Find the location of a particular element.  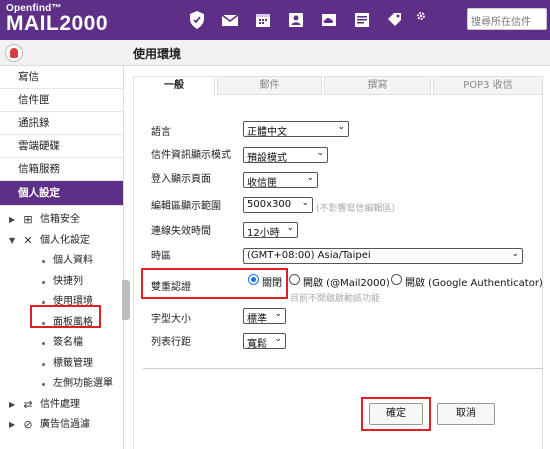

tree-item-label: 信件處理 is located at coordinates (60, 404).